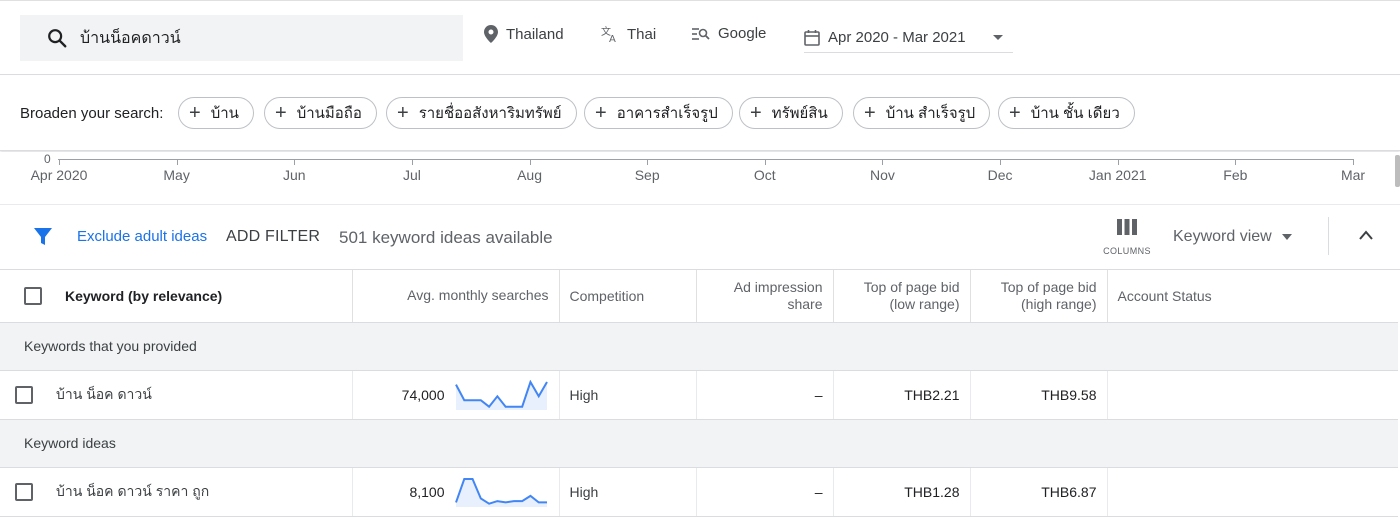 Image resolution: width=1400 pixels, height=521 pixels. What do you see at coordinates (47, 159) in the screenshot?
I see `axis-zero-label: 0` at bounding box center [47, 159].